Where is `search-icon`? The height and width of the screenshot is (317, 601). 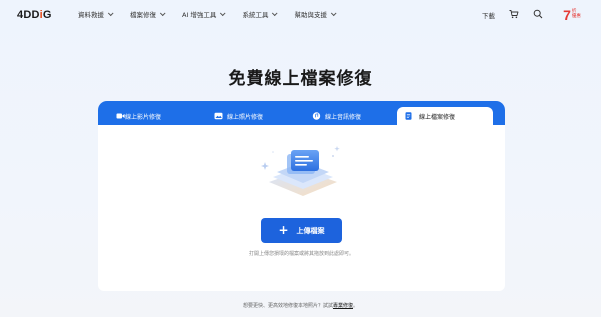 search-icon is located at coordinates (538, 14).